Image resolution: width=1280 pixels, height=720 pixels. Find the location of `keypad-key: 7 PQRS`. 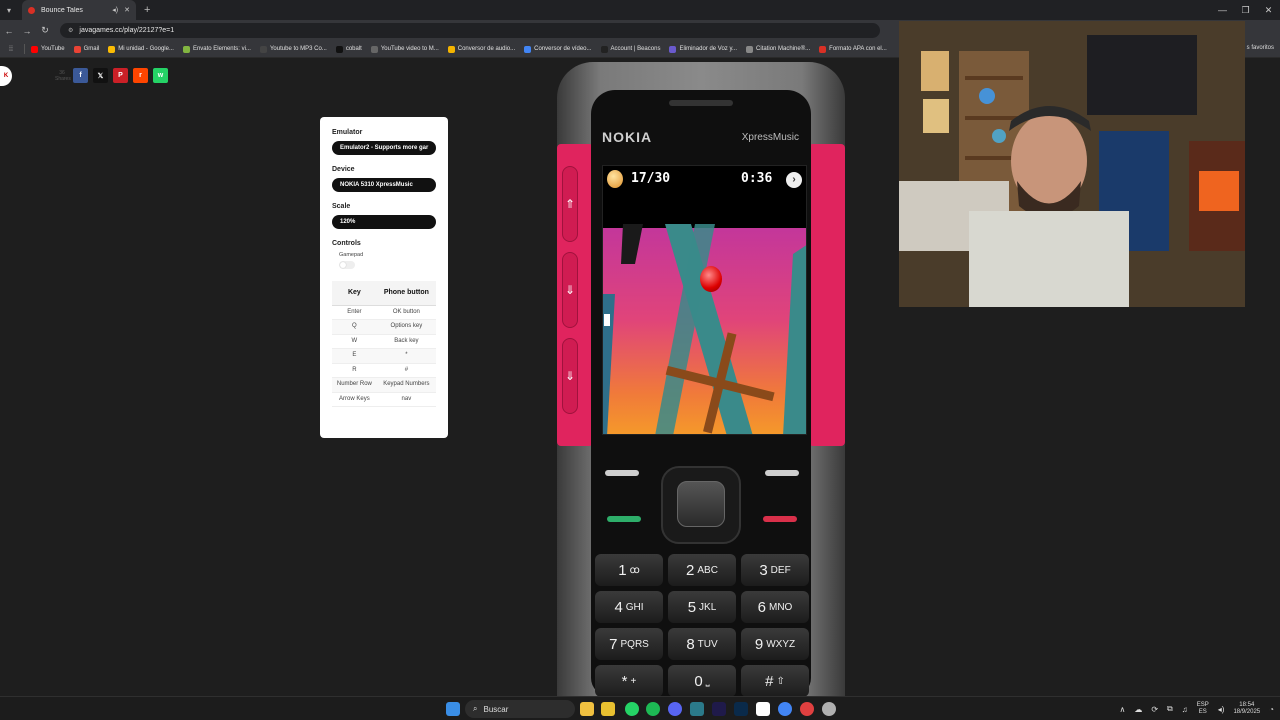

keypad-key: 7 PQRS is located at coordinates (629, 644).